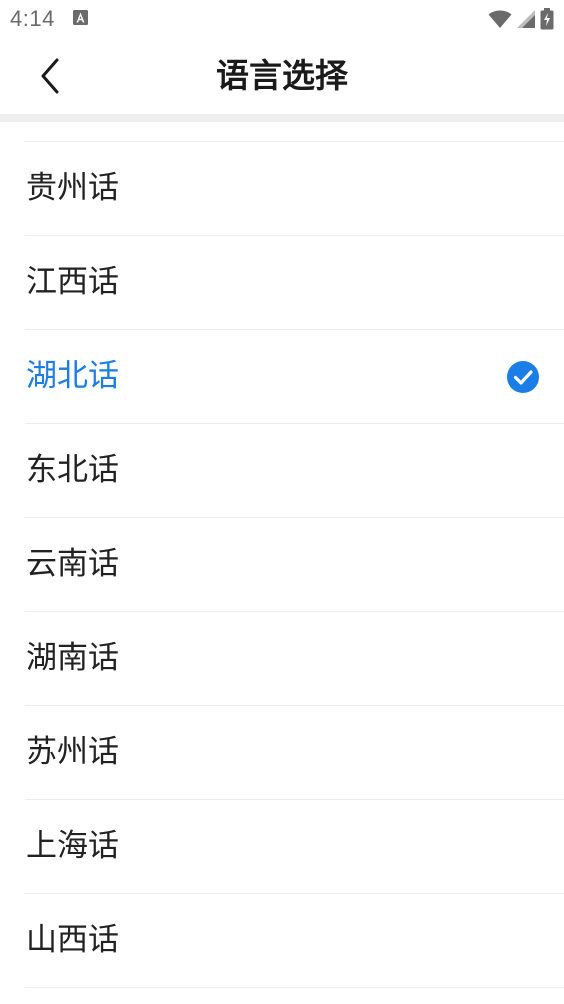  Describe the element at coordinates (72, 470) in the screenshot. I see `language-label: 东北话` at that location.